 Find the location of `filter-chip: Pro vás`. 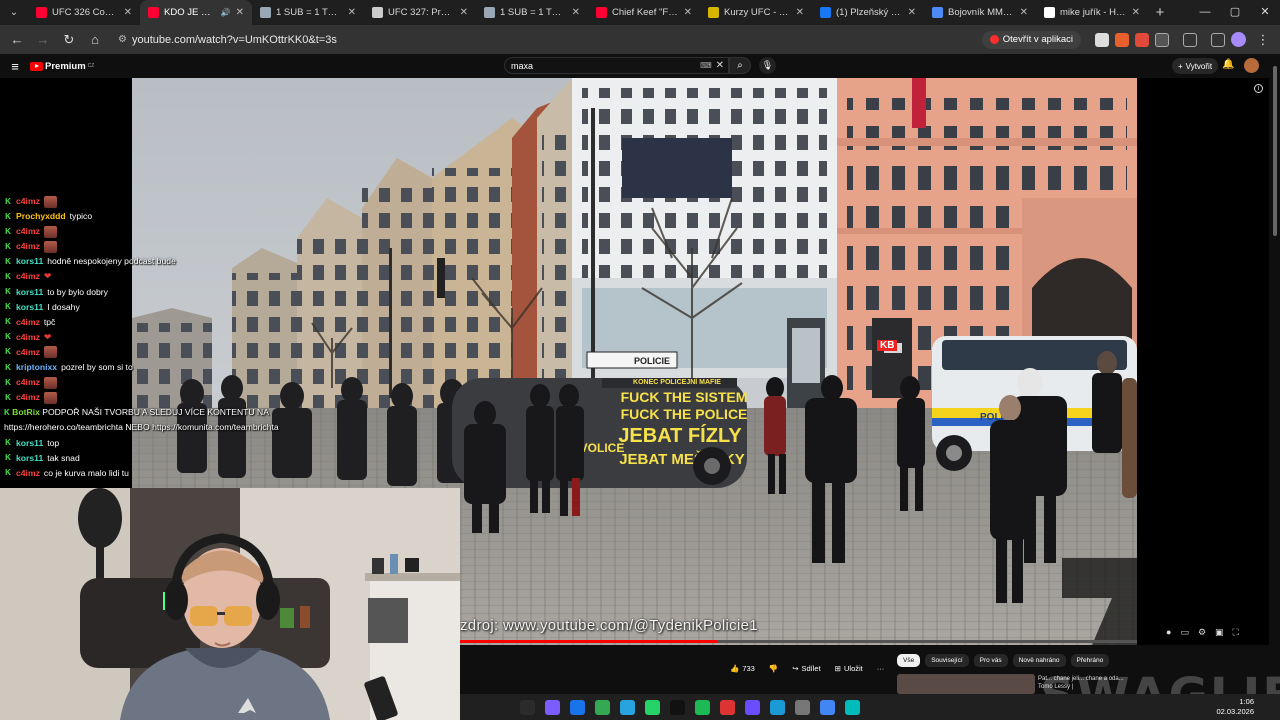

filter-chip: Pro vás is located at coordinates (990, 660).